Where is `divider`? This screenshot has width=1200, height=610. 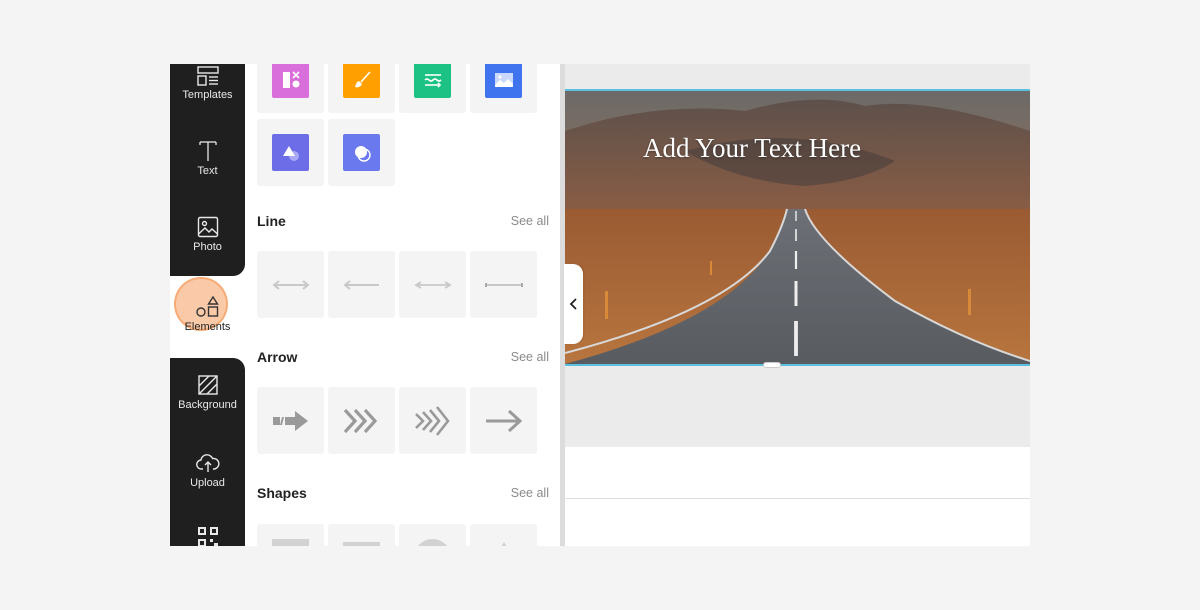 divider is located at coordinates (797, 498).